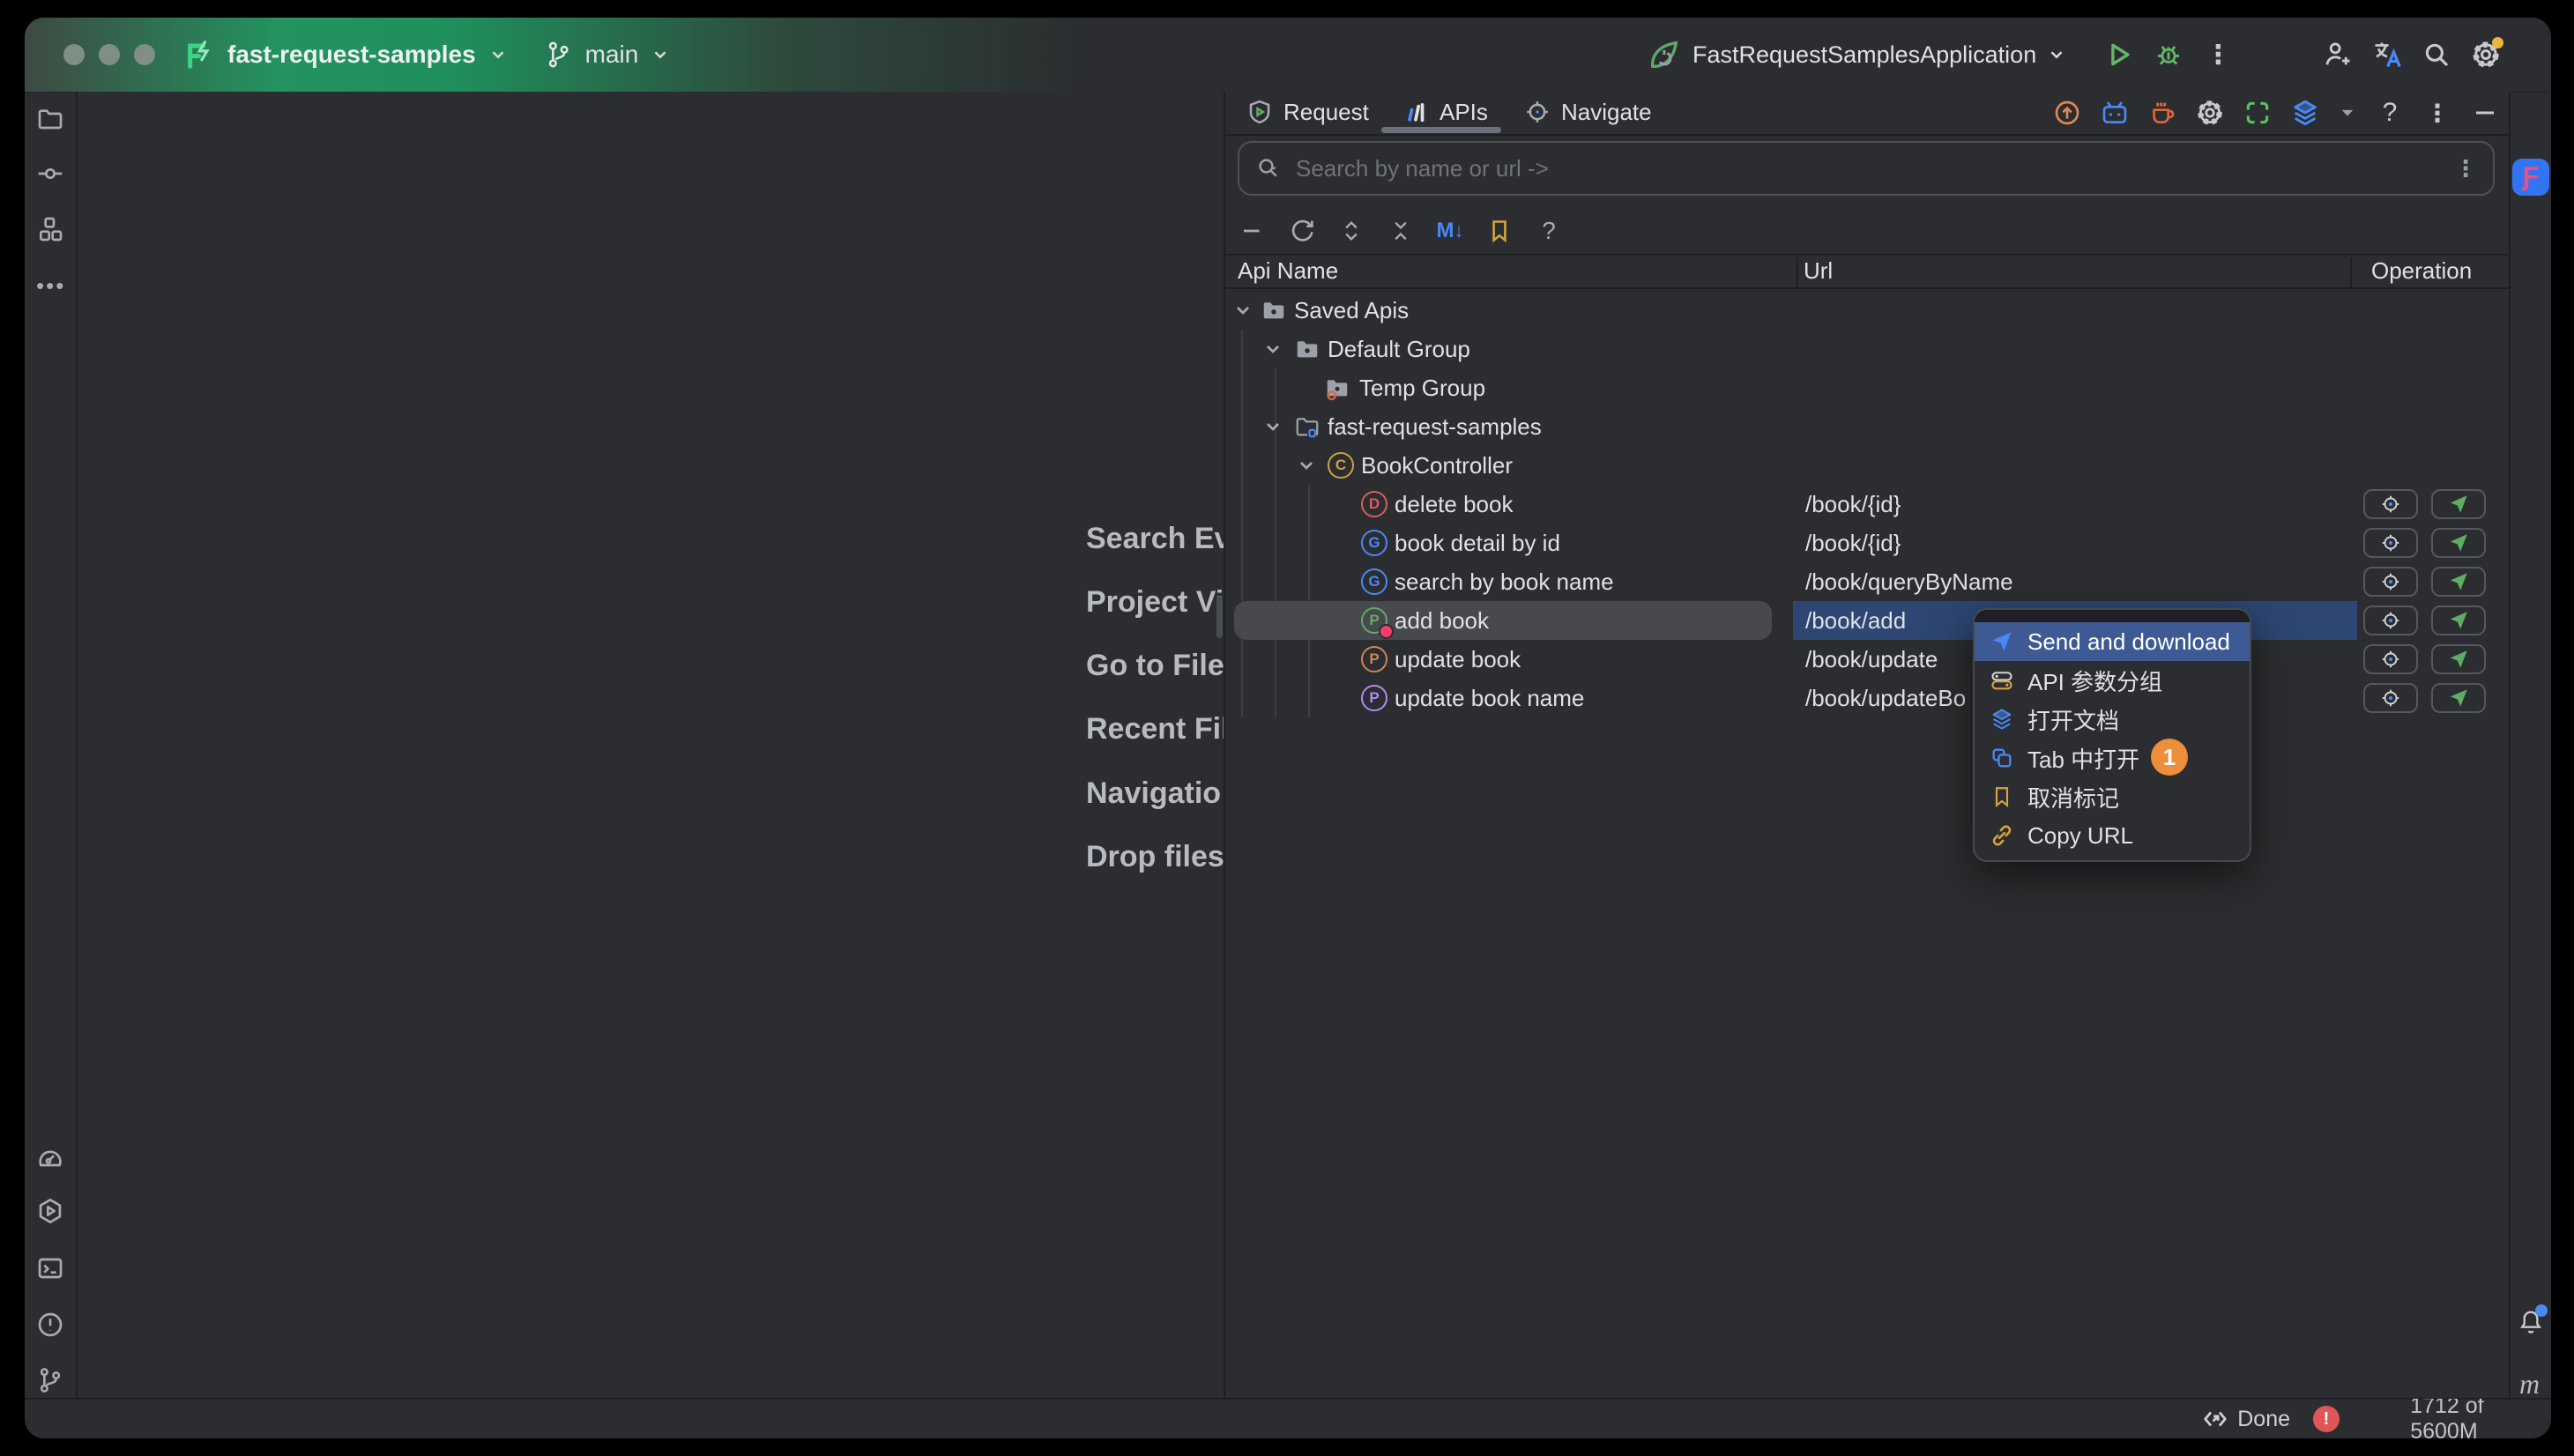 Image resolution: width=2574 pixels, height=1456 pixels. What do you see at coordinates (2485, 54) in the screenshot?
I see `settings-gear-icon` at bounding box center [2485, 54].